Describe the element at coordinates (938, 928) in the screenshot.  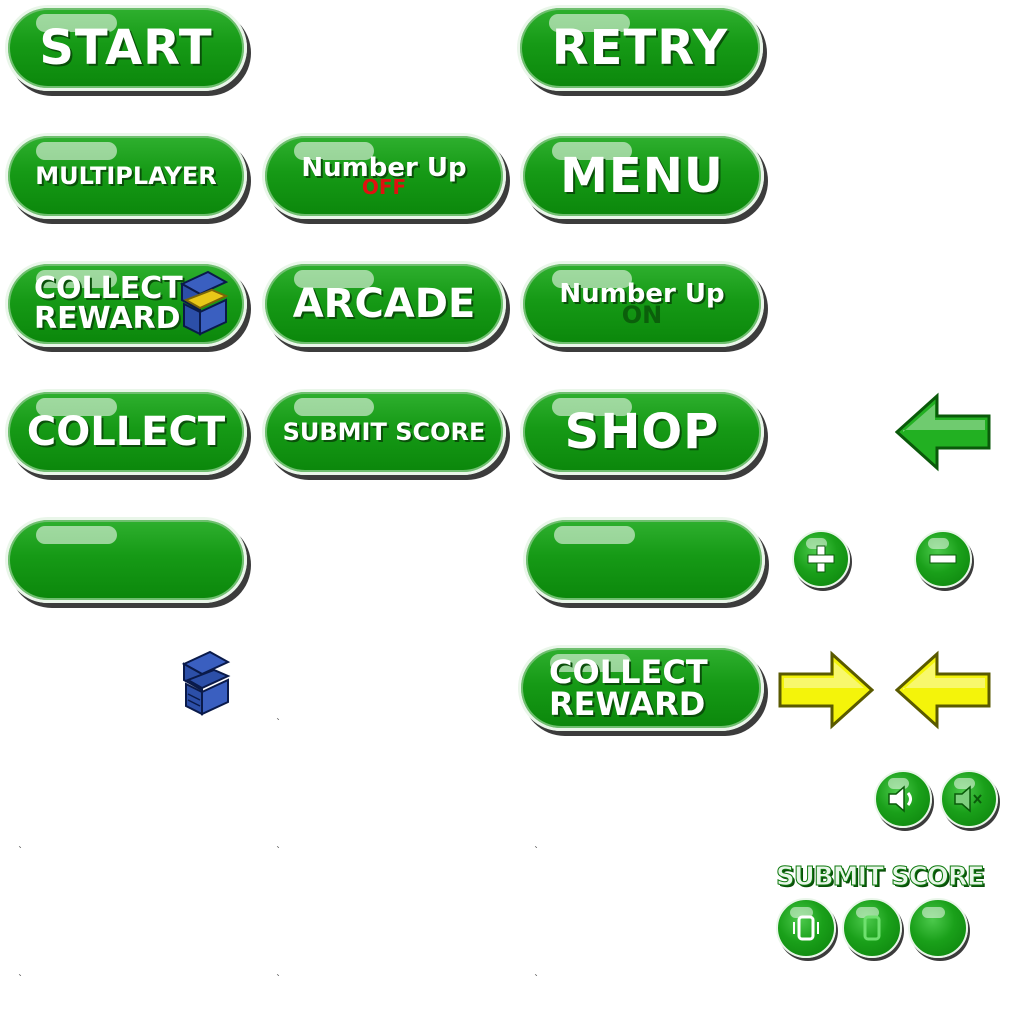
I see `blank-circle-button` at that location.